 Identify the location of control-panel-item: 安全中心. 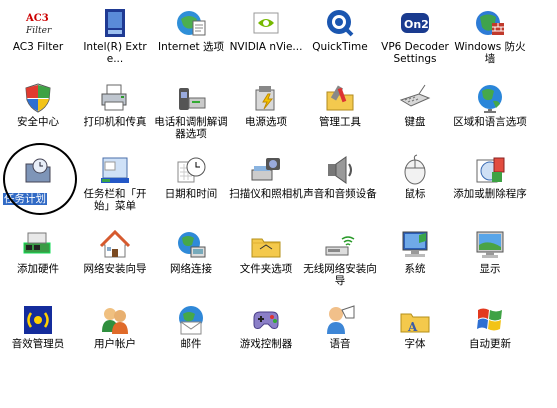
(38, 114).